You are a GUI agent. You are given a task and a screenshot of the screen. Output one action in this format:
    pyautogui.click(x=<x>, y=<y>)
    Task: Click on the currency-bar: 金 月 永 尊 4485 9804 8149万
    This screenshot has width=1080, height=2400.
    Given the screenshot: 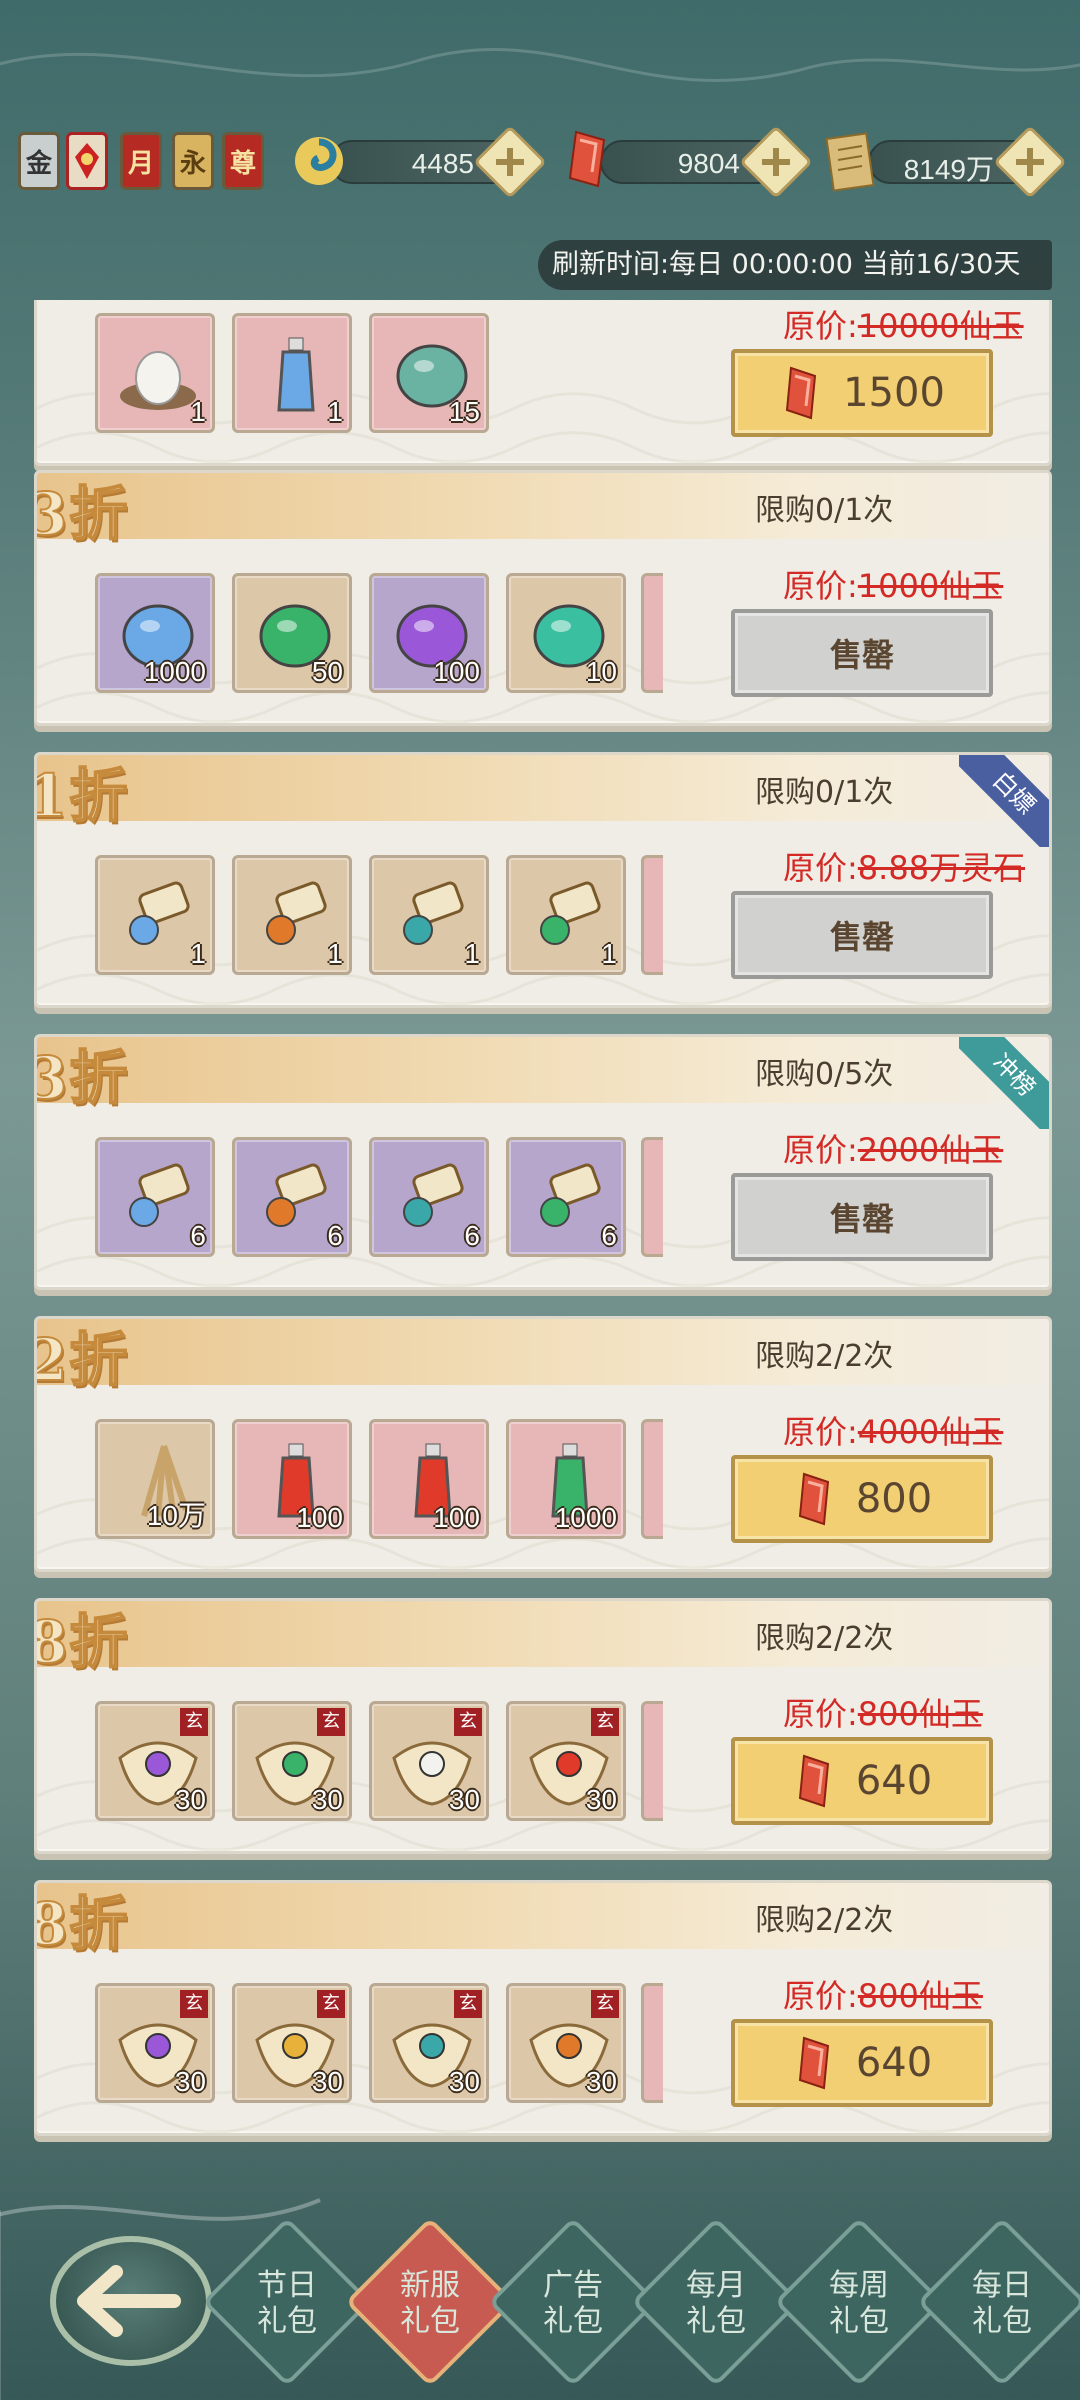 What is the action you would take?
    pyautogui.click(x=540, y=162)
    